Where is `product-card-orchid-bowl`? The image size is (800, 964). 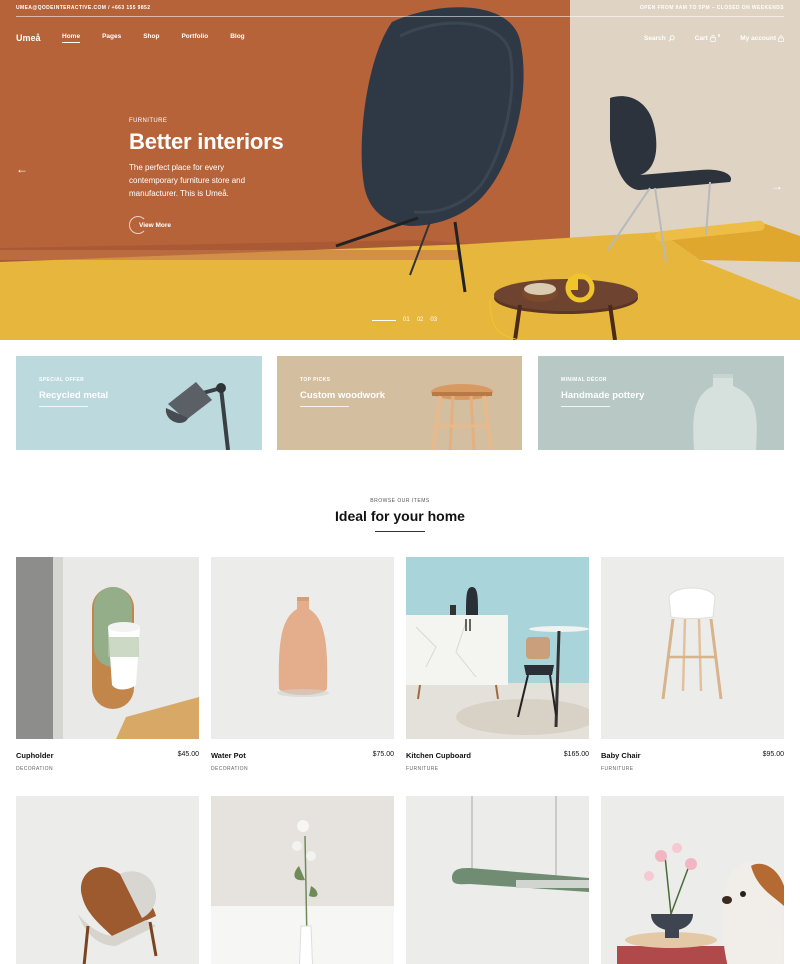 product-card-orchid-bowl is located at coordinates (692, 880).